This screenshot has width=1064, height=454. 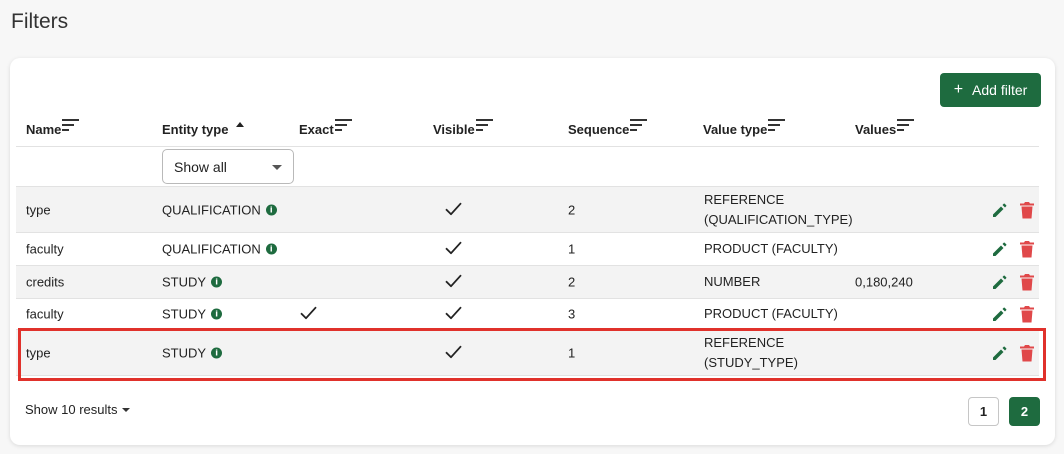 What do you see at coordinates (463, 131) in the screenshot?
I see `column-header-visible: Visible` at bounding box center [463, 131].